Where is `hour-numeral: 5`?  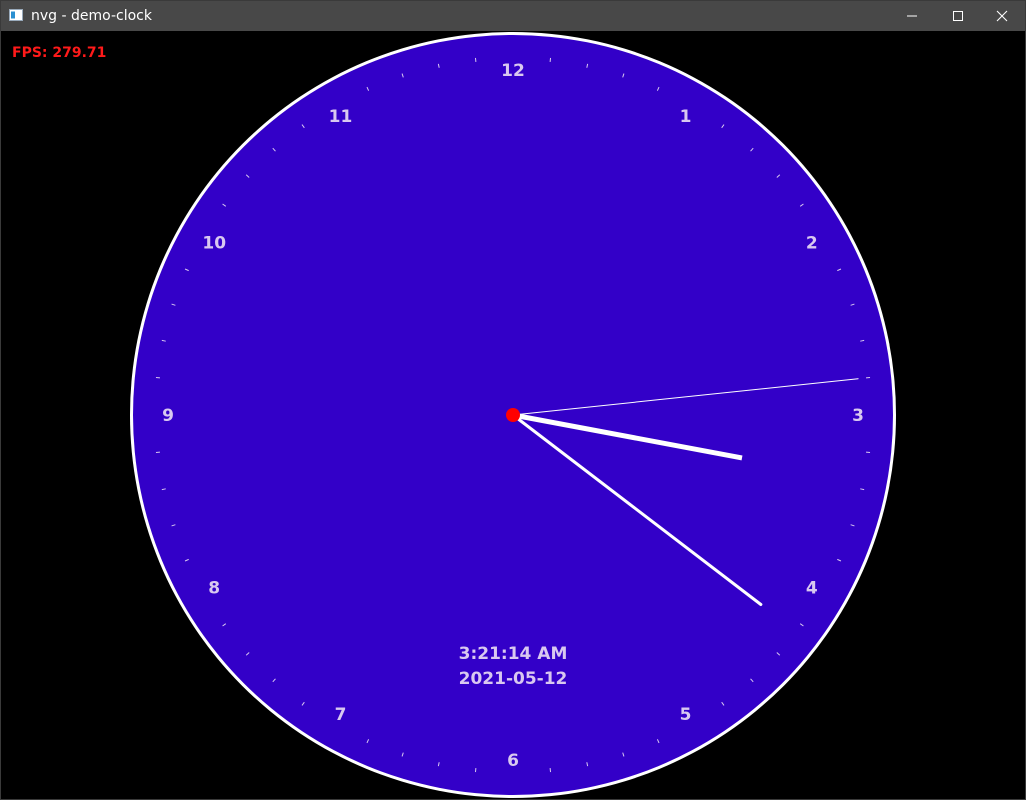
hour-numeral: 5 is located at coordinates (686, 715).